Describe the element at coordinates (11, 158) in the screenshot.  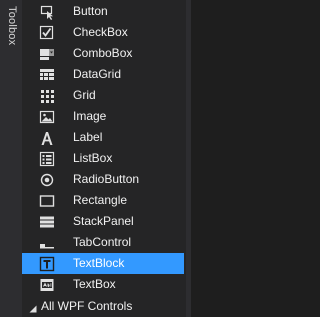
I see `side-tab-strip: Toolbox` at that location.